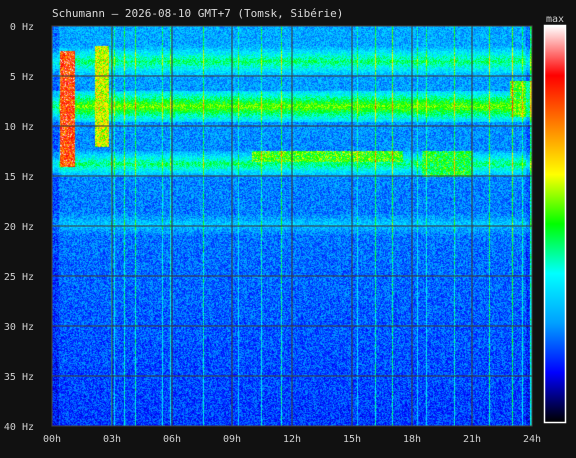 The image size is (576, 458). I want to click on colorbar-label: max, so click(555, 19).